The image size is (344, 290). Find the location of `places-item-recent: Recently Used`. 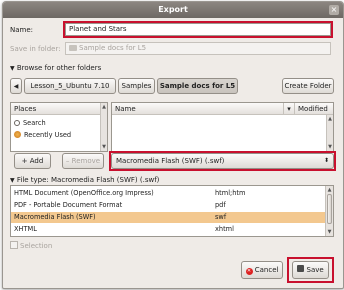

places-item-recent: Recently Used is located at coordinates (59, 135).